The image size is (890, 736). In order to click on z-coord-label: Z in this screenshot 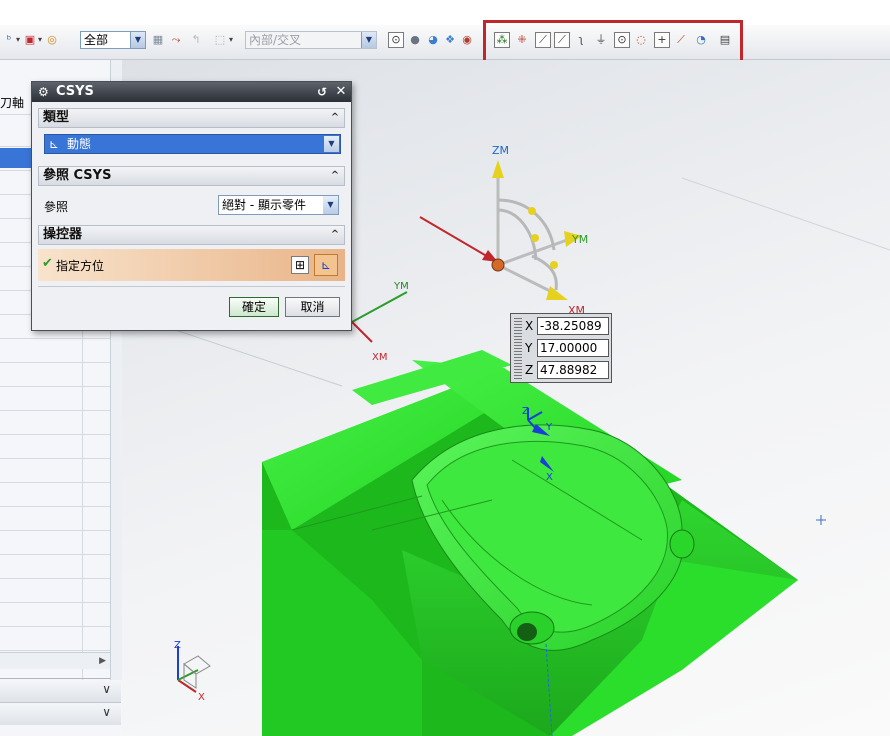, I will do `click(529, 370)`.